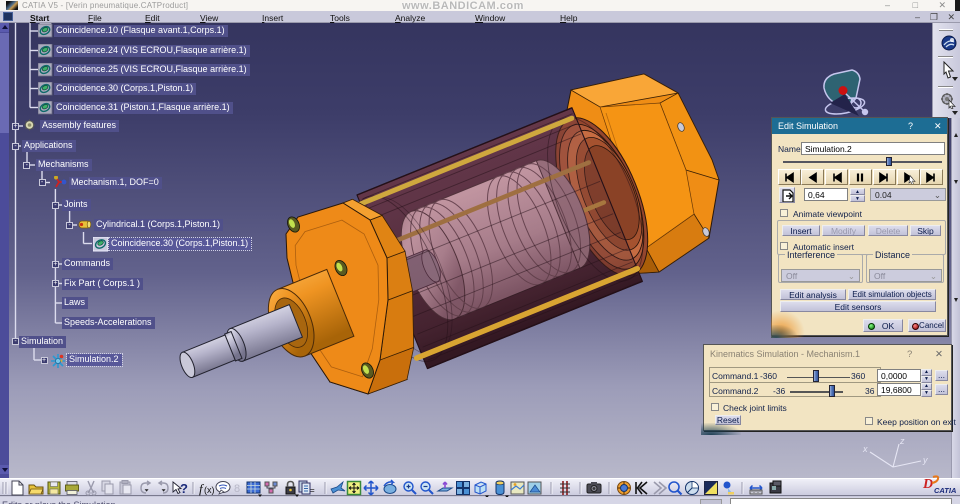 Image resolution: width=960 pixels, height=504 pixels. Describe the element at coordinates (927, 484) in the screenshot. I see `svg-text: D` at that location.